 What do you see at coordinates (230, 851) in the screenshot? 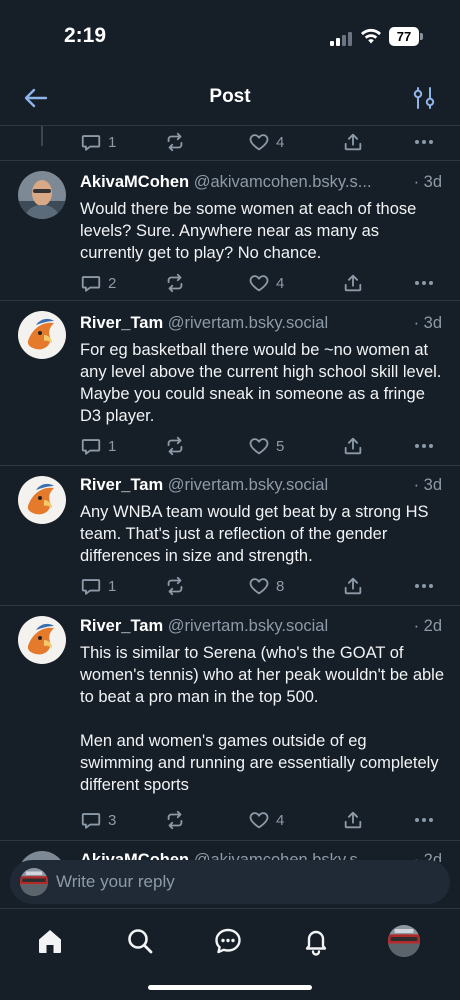
I see `post-partial: AkivaMCohen @akivamcohen.bsky.s... · 2d` at bounding box center [230, 851].